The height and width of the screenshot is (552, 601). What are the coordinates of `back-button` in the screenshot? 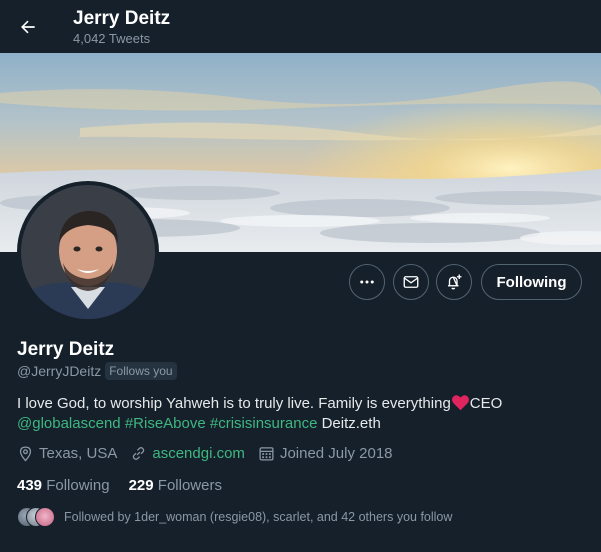 It's located at (28, 27).